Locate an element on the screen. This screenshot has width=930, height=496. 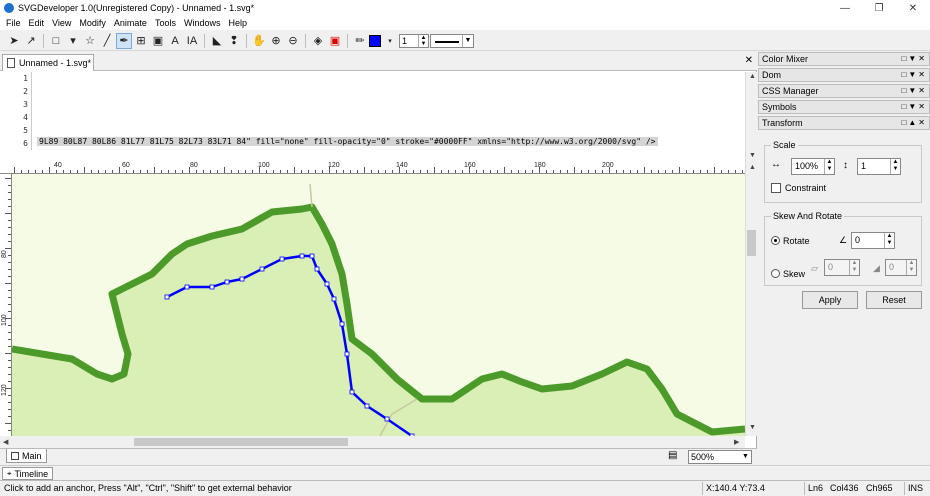
fill-bucket-icon: ◣ is located at coordinates (217, 41).